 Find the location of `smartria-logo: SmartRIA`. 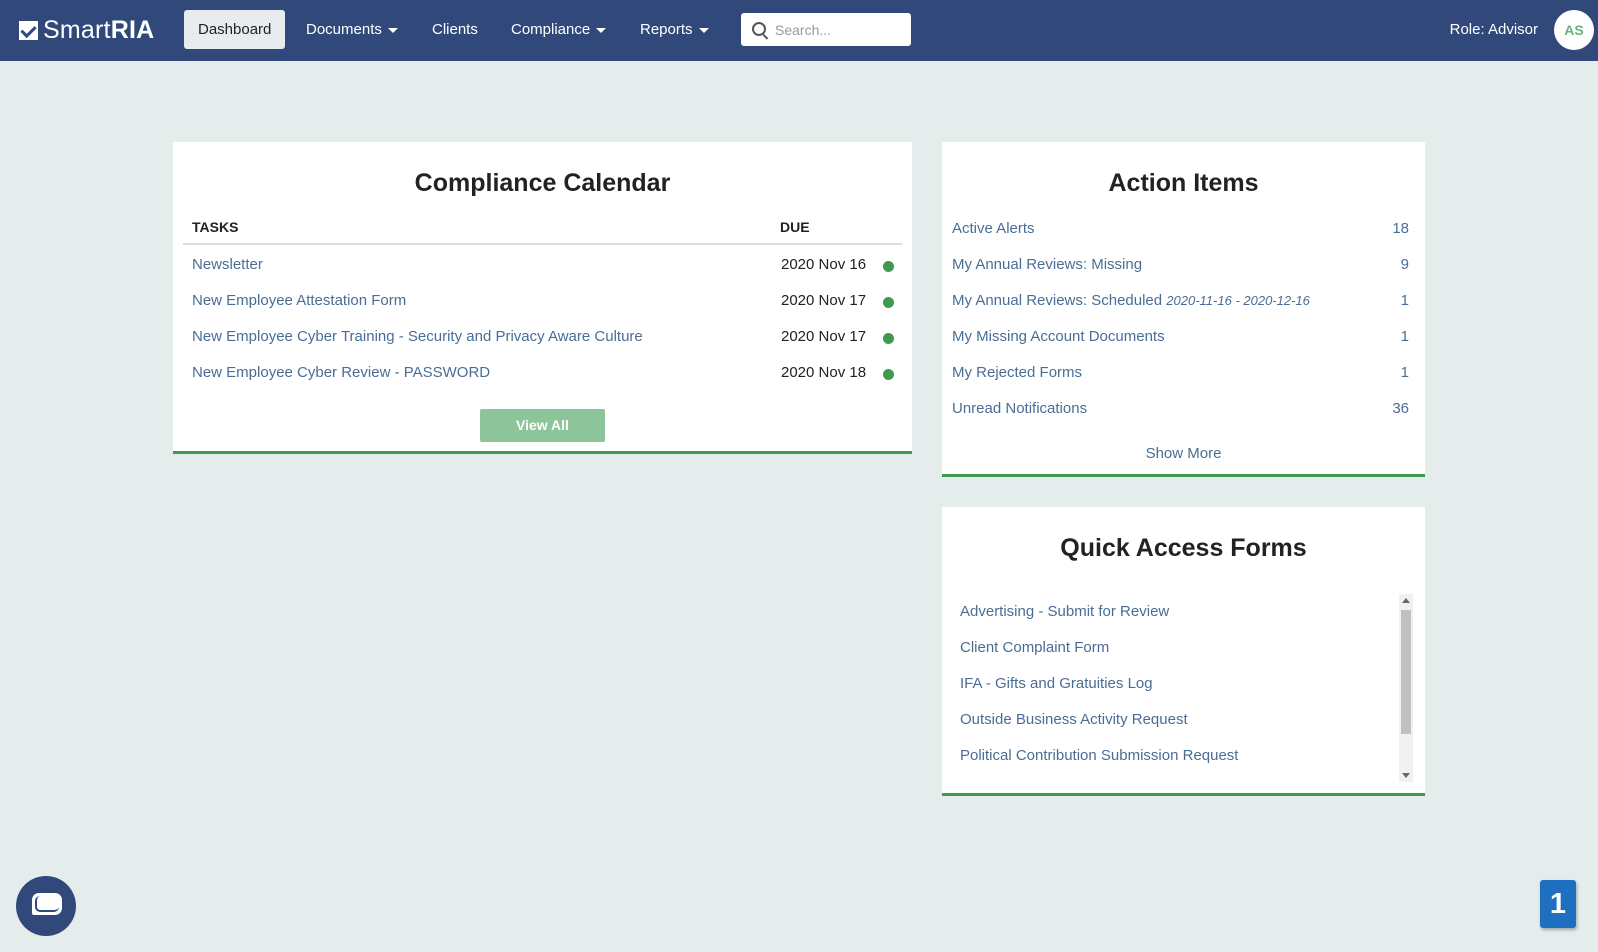

smartria-logo: SmartRIA is located at coordinates (86, 30).